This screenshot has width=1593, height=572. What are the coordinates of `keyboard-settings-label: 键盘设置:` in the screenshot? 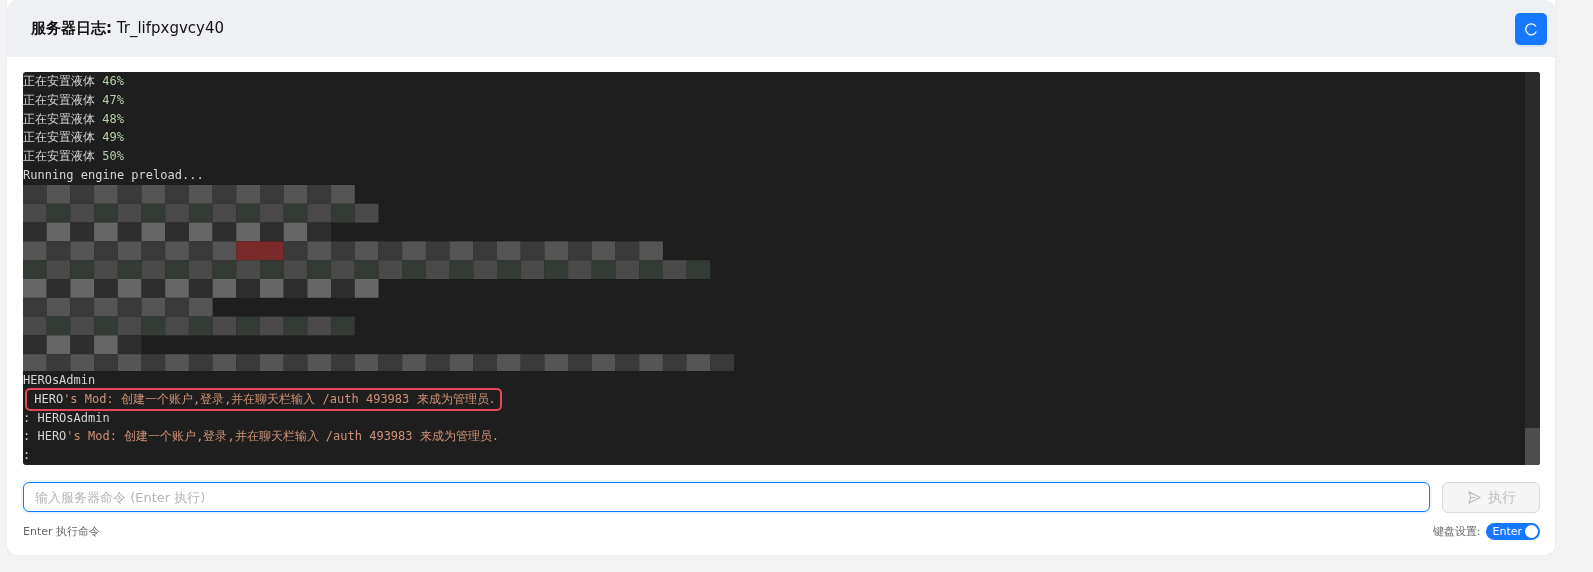 It's located at (1456, 531).